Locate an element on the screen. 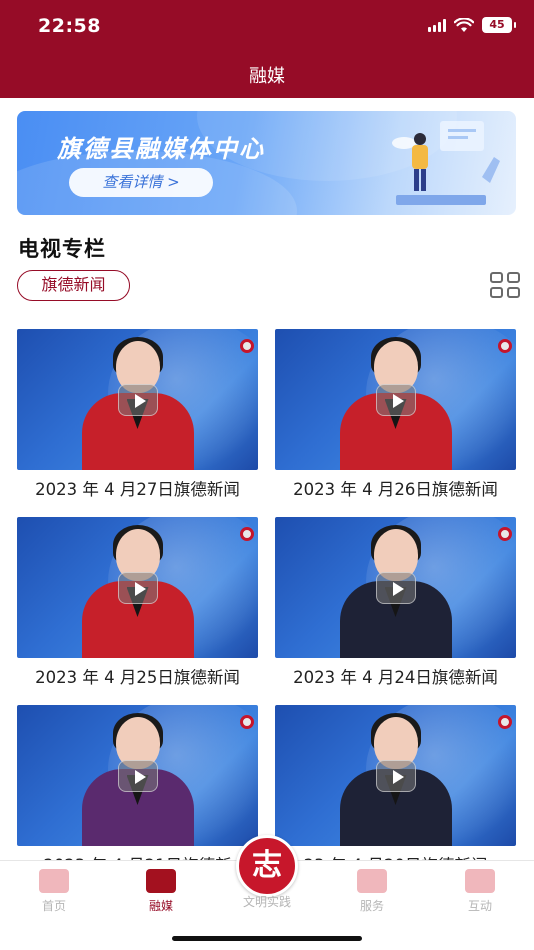  video-caption: 2023 年 4 月24日旗德新闻 is located at coordinates (395, 677).